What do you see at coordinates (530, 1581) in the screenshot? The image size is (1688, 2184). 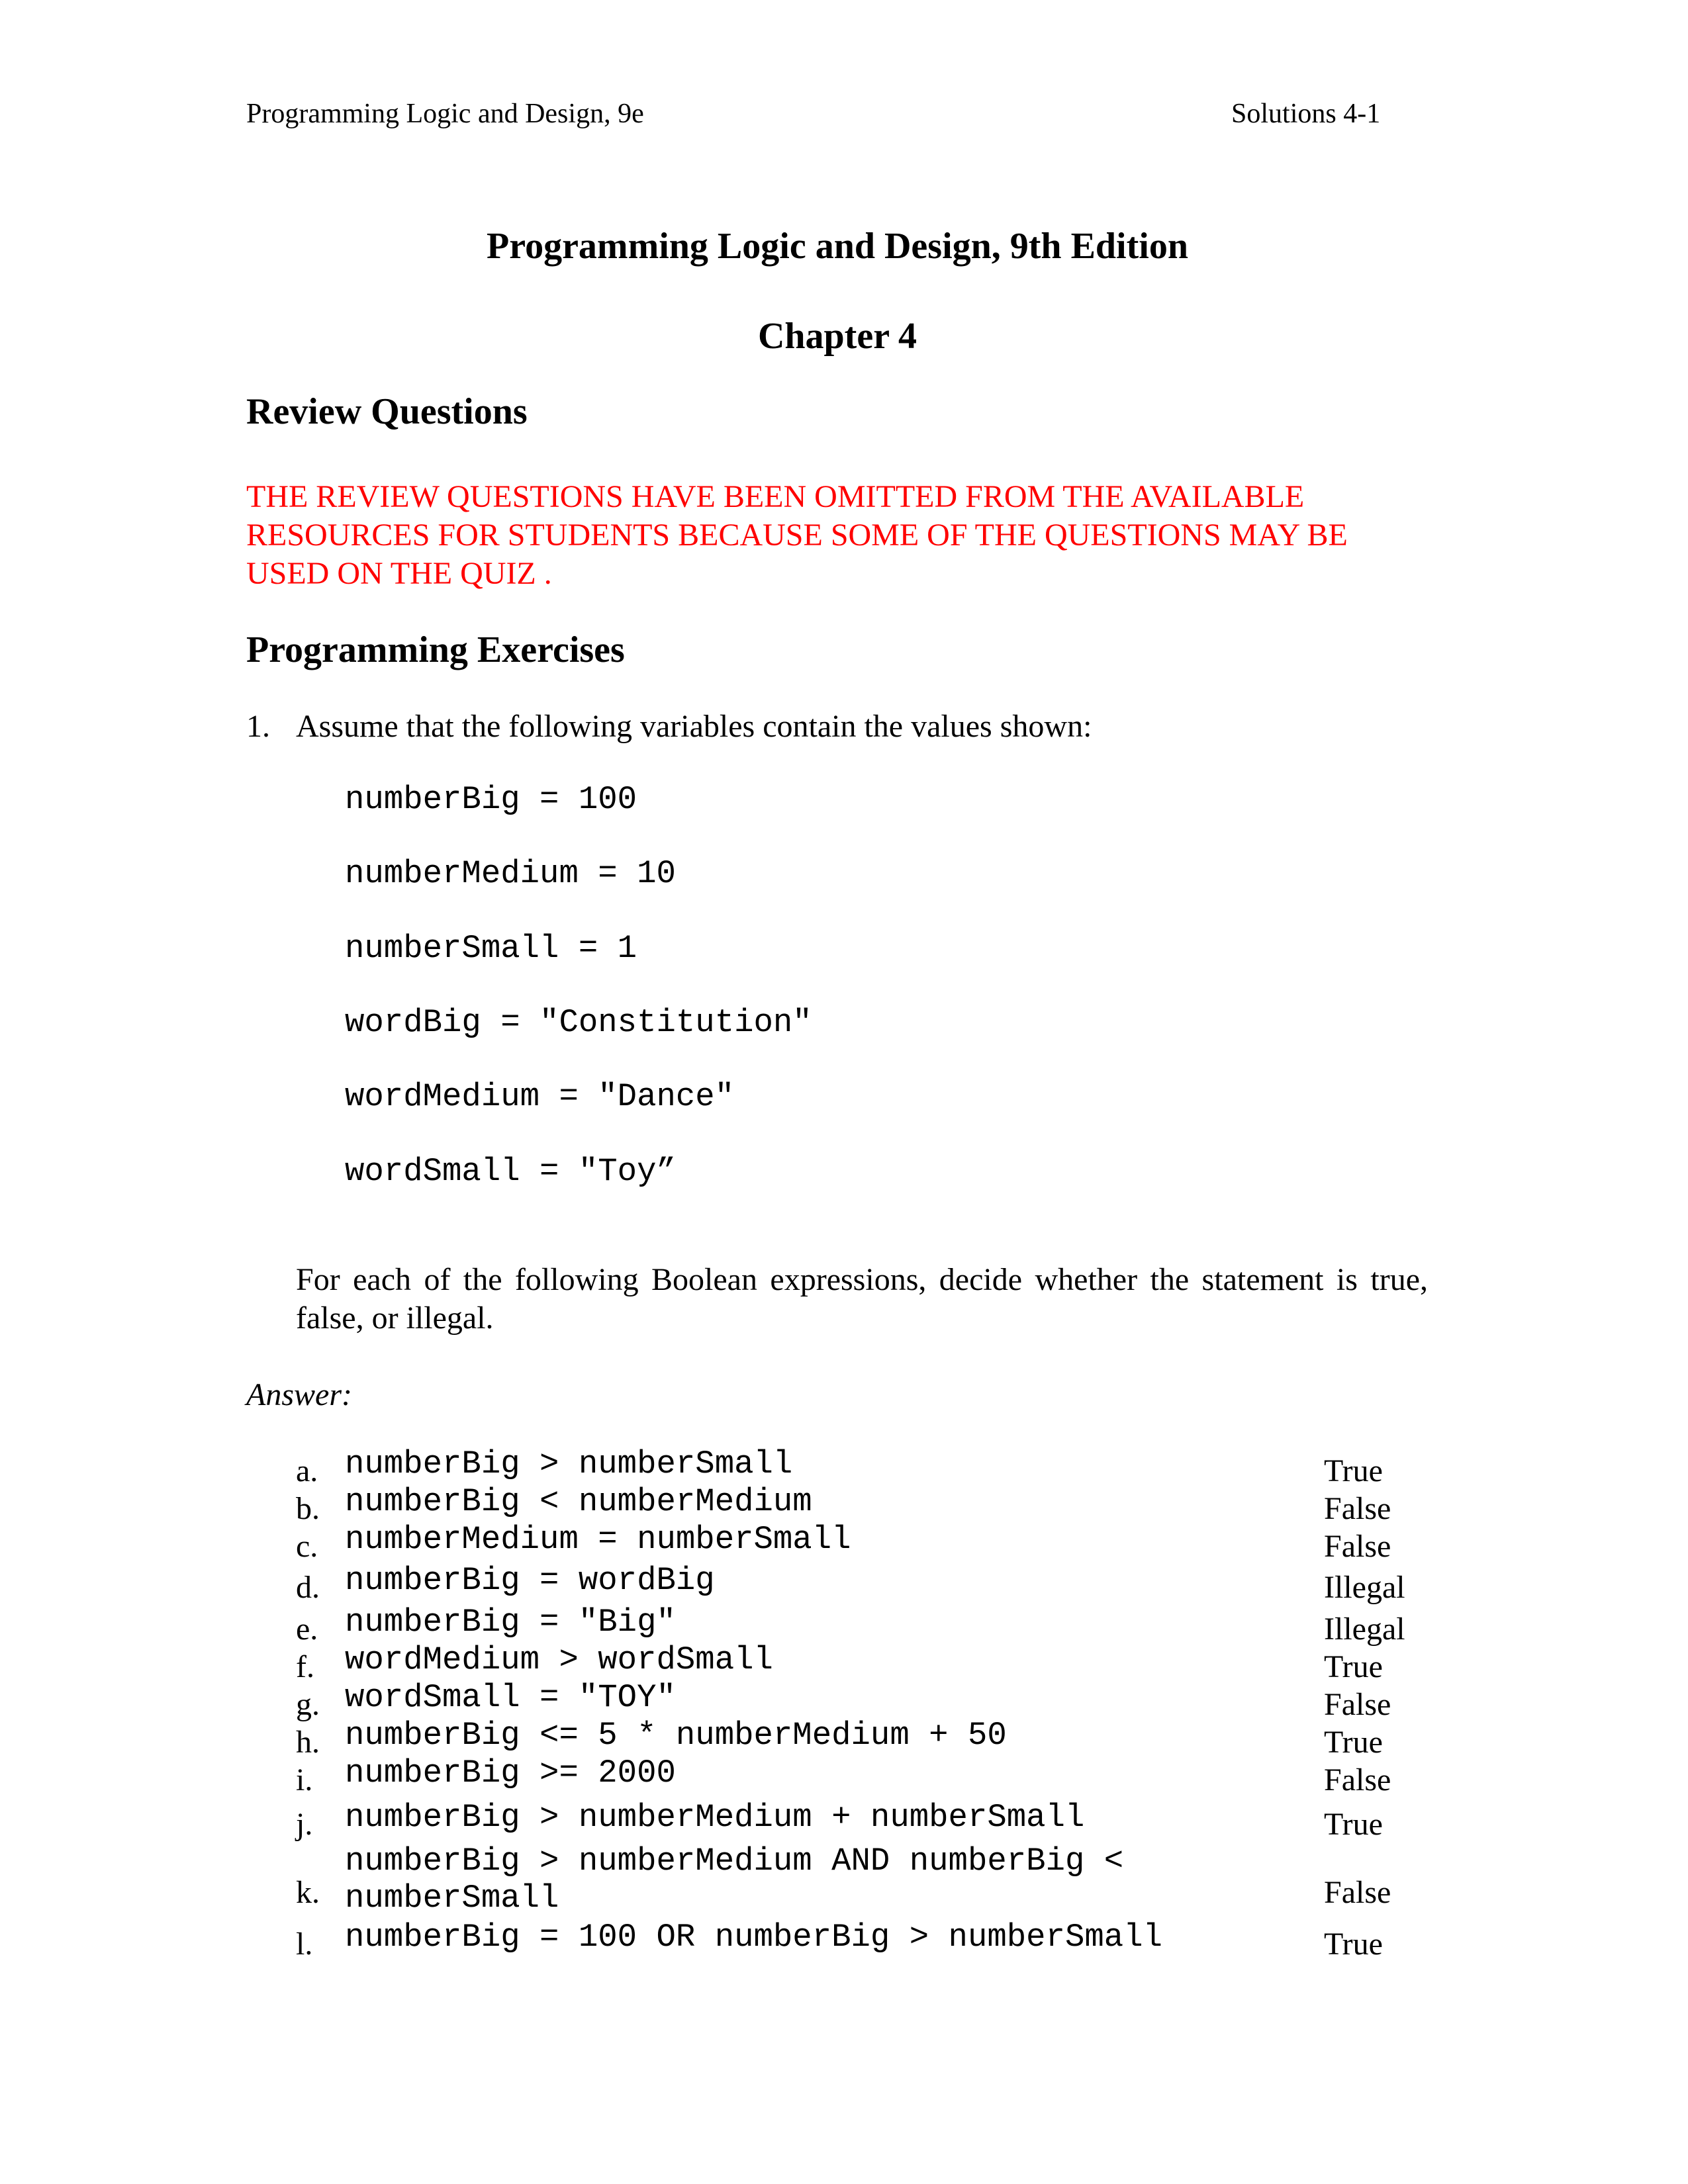 I see `boolean-expression: numberBig = wordBig` at bounding box center [530, 1581].